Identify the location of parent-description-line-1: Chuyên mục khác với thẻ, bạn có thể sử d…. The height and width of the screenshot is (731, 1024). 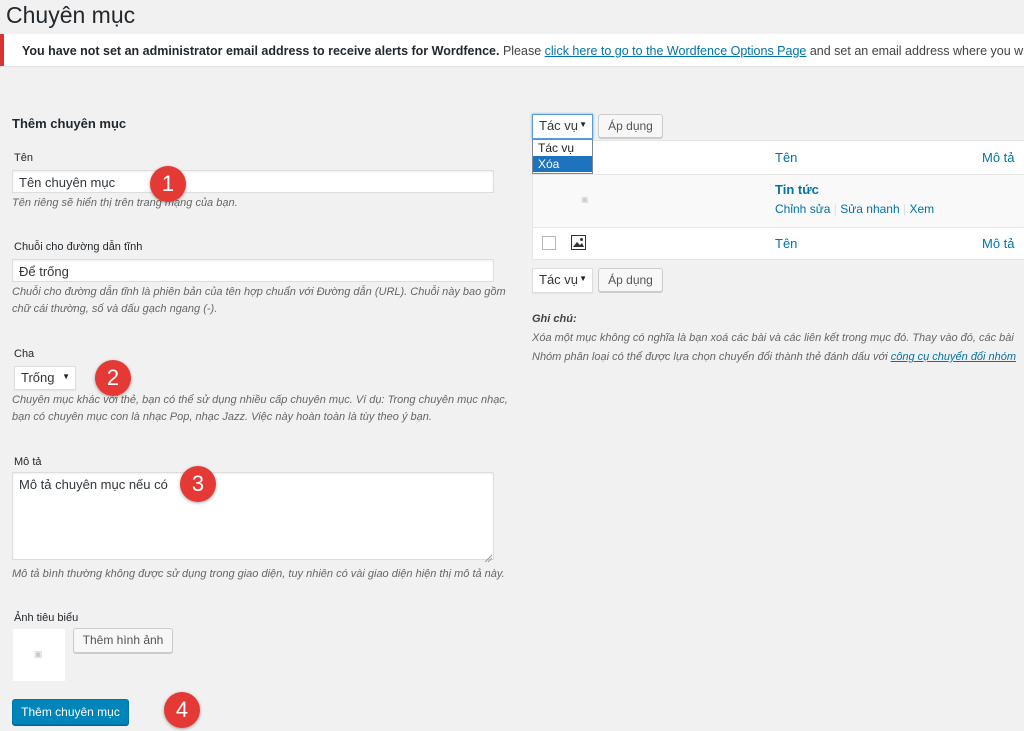
(260, 400).